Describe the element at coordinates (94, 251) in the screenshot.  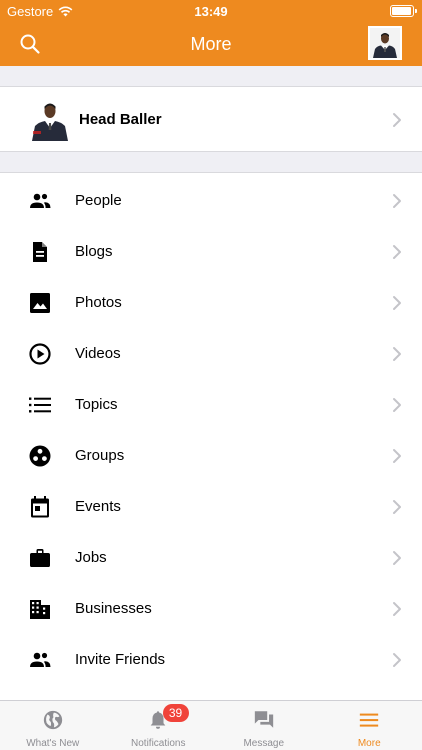
I see `menu-item-label: Blogs` at that location.